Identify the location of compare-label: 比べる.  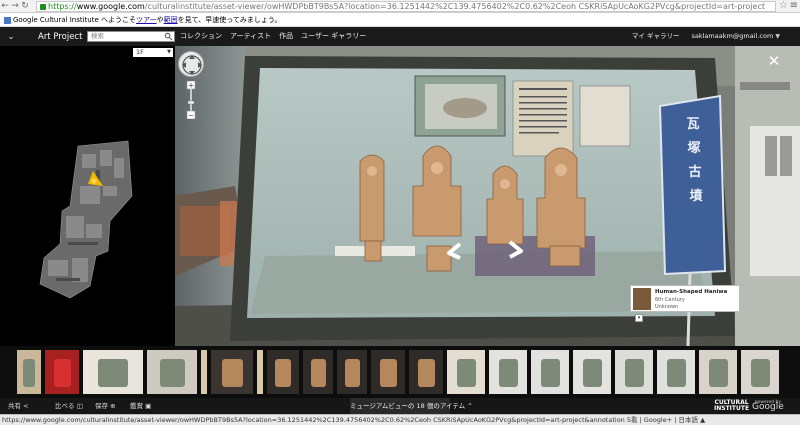
(65, 406).